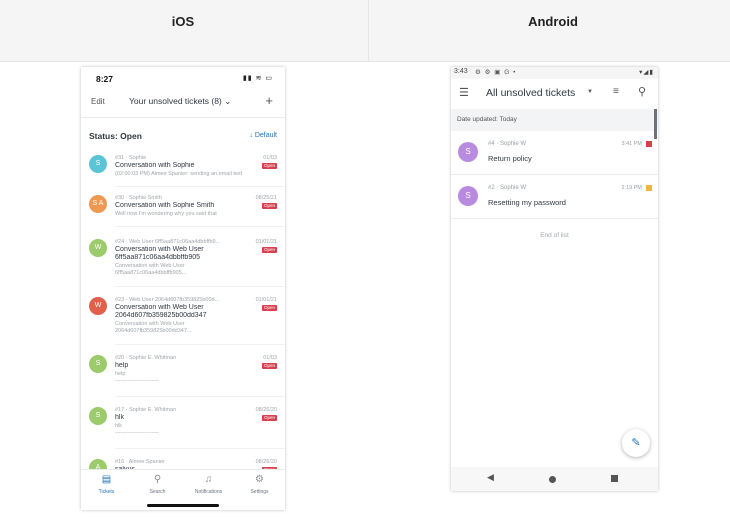 The width and height of the screenshot is (730, 527). What do you see at coordinates (487, 119) in the screenshot?
I see `date-group-label: Date updated: Today` at bounding box center [487, 119].